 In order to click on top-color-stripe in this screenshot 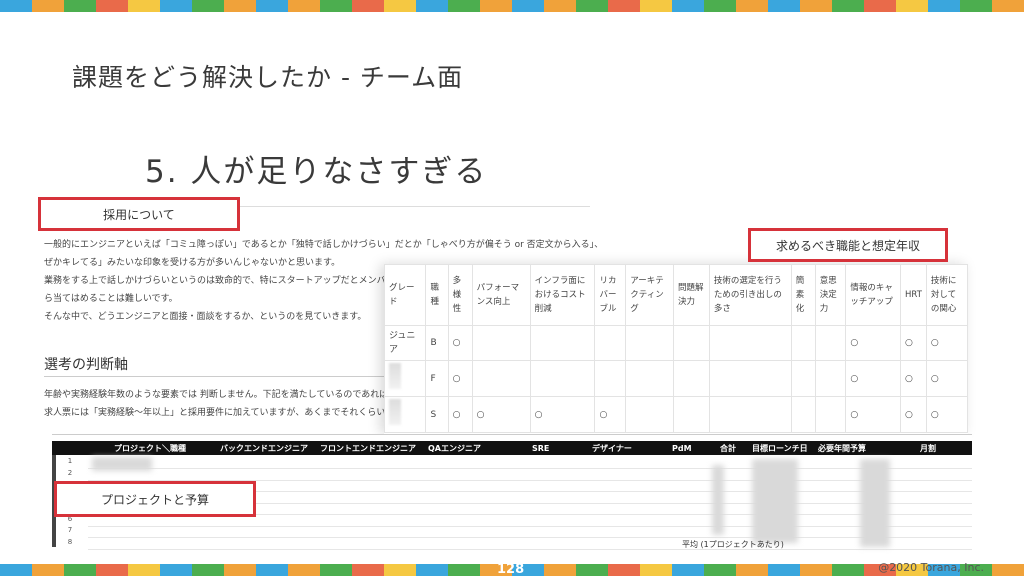, I will do `click(512, 6)`.